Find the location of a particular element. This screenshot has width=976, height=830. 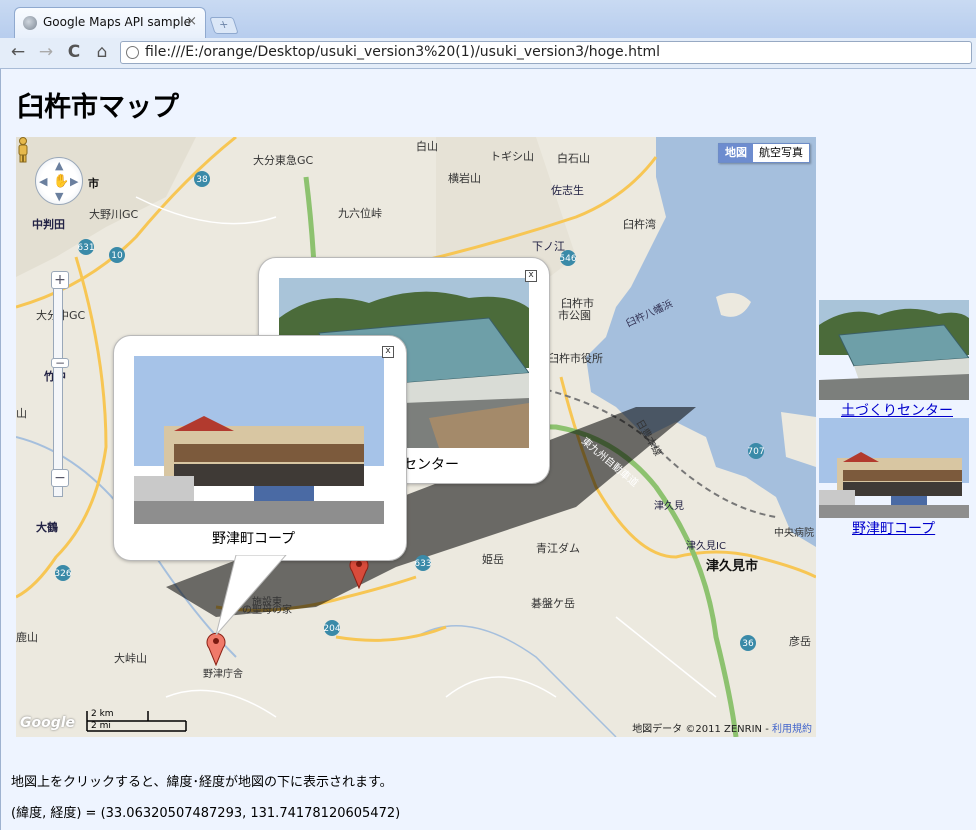

map-label: 臼杵市 is located at coordinates (577, 303).